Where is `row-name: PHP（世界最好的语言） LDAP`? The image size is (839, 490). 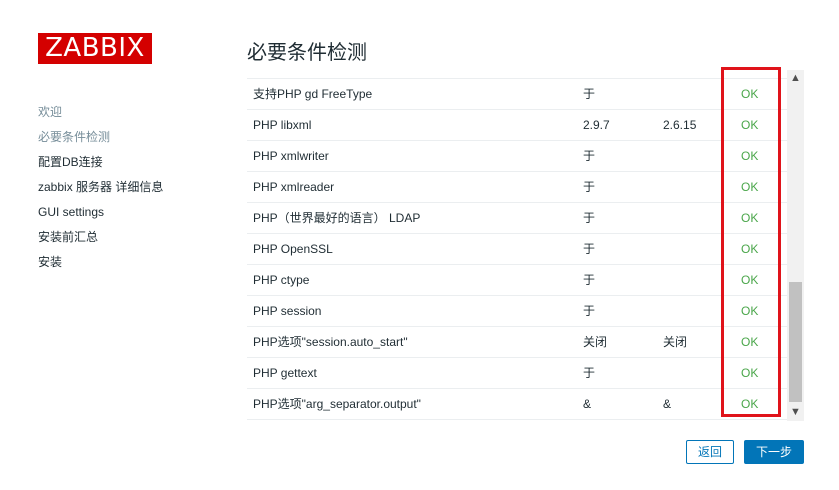
row-name: PHP（世界最好的语言） LDAP is located at coordinates (337, 218).